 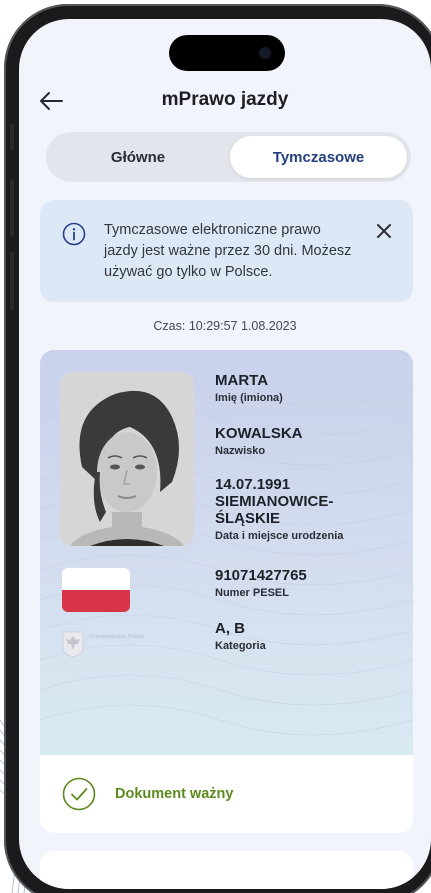 I want to click on field-last-name: KOWALSKA Nazwisko, so click(x=310, y=441).